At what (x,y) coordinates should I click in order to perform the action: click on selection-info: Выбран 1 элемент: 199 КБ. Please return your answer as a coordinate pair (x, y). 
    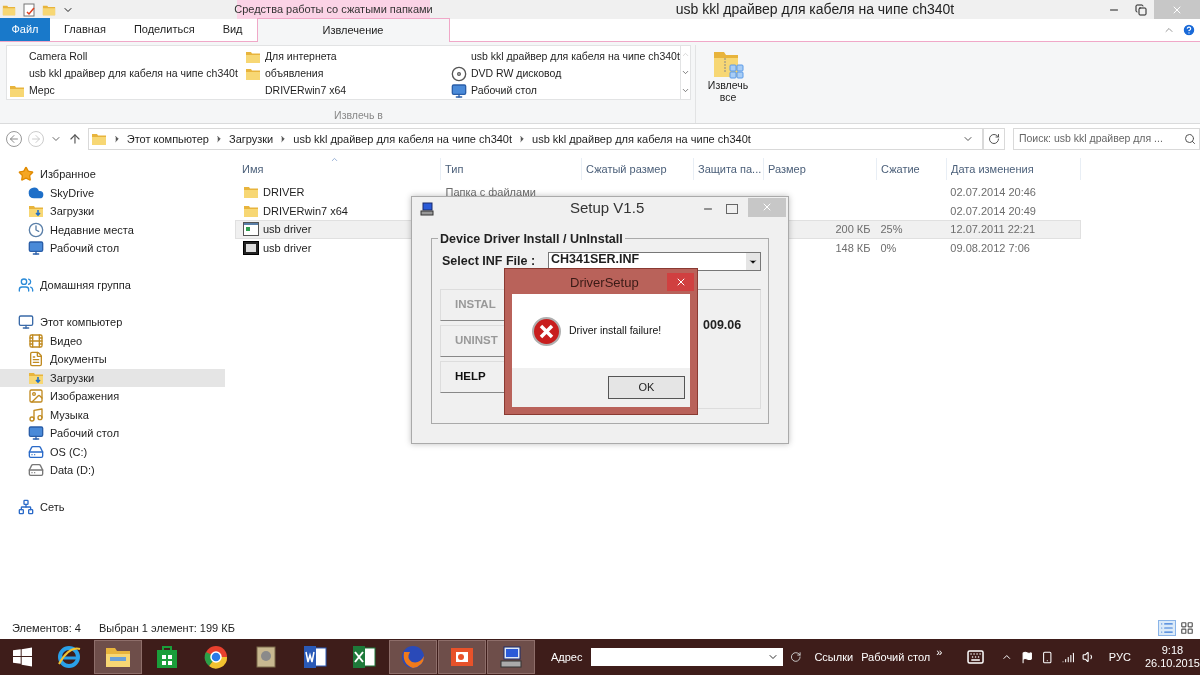
    Looking at the image, I should click on (166, 628).